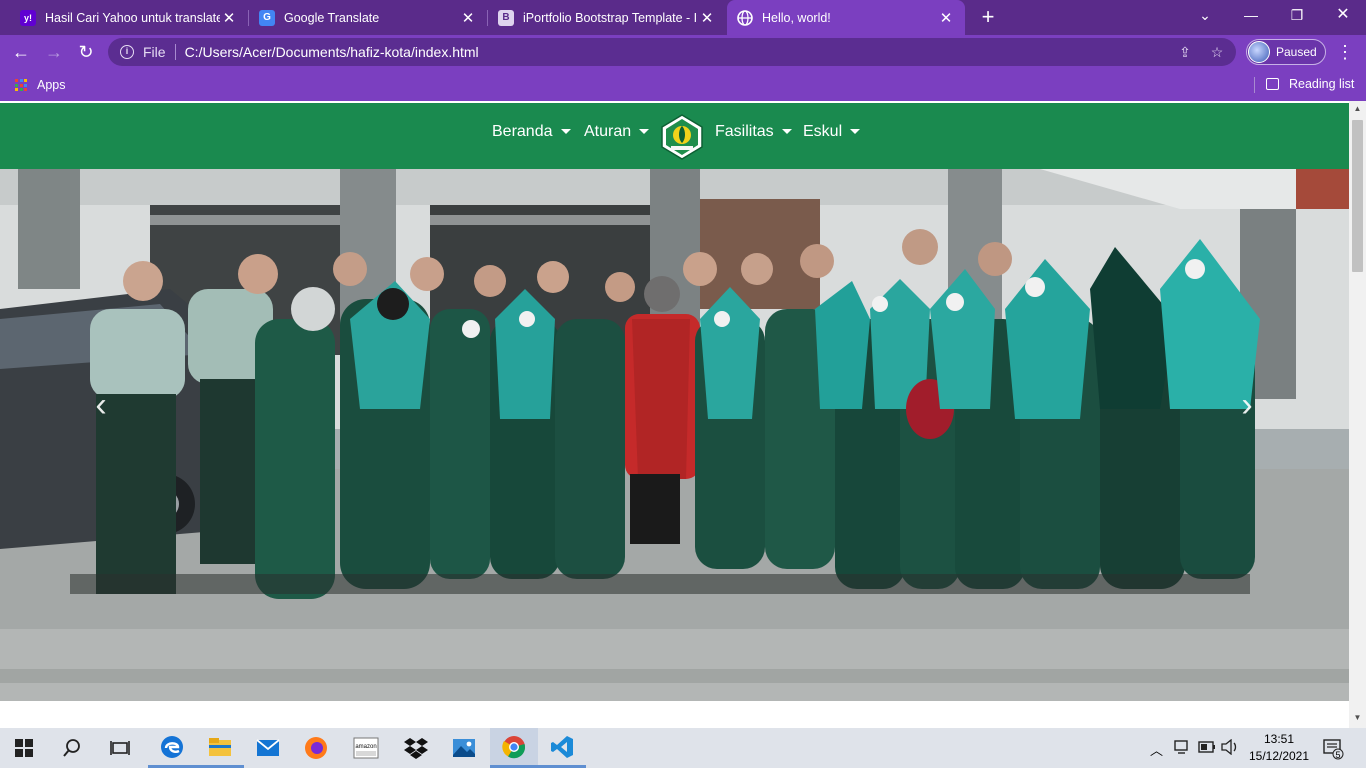  What do you see at coordinates (120, 748) in the screenshot?
I see `task-view-icon` at bounding box center [120, 748].